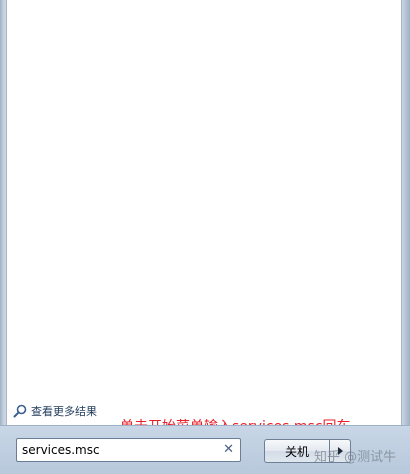 Image resolution: width=410 pixels, height=474 pixels. What do you see at coordinates (228, 450) in the screenshot?
I see `clear-search-icon: ✕` at bounding box center [228, 450].